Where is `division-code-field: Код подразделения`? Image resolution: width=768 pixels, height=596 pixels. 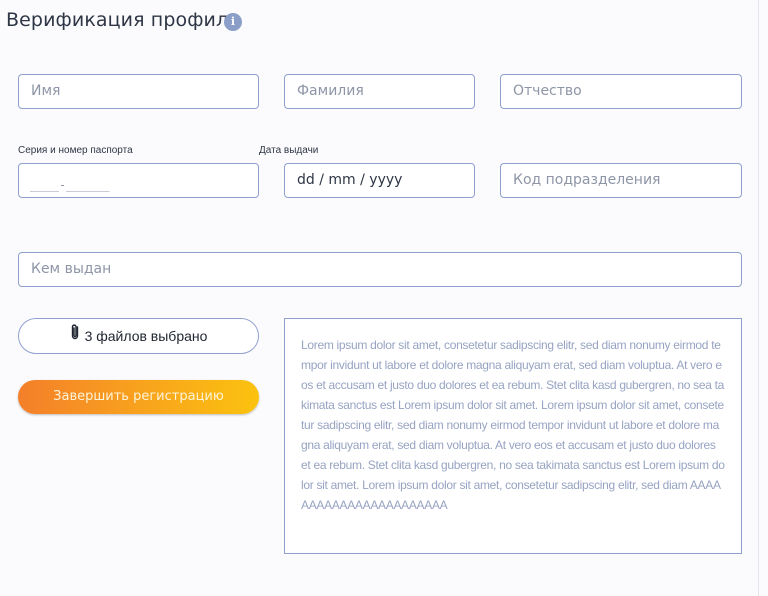 division-code-field: Код подразделения is located at coordinates (621, 180).